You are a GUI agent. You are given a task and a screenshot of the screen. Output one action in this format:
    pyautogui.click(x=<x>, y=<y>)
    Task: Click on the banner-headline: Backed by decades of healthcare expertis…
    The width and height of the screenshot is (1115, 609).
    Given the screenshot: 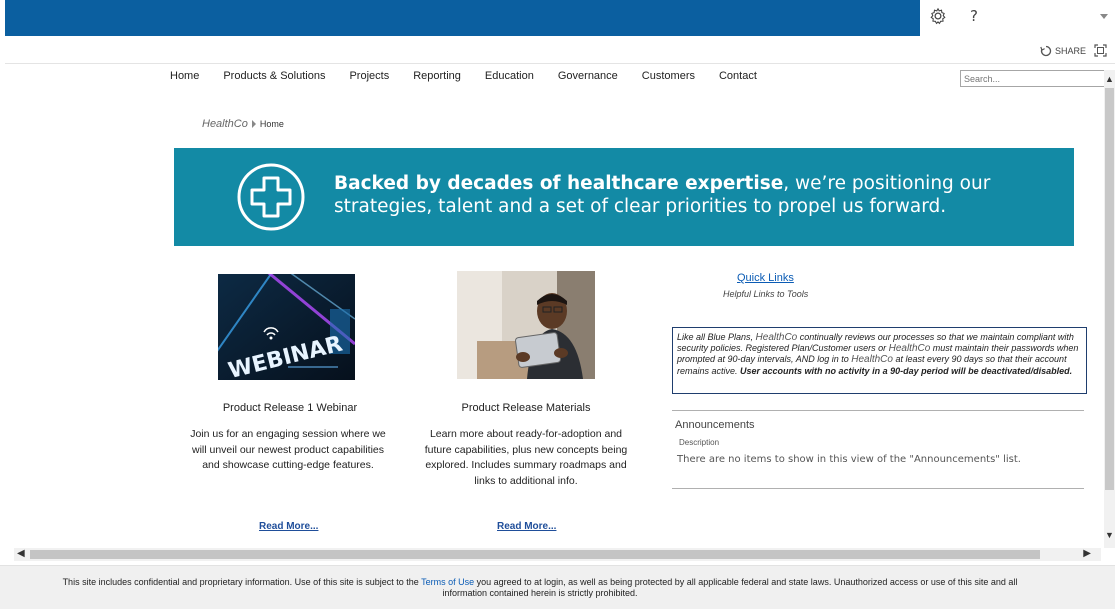 What is the action you would take?
    pyautogui.click(x=694, y=195)
    